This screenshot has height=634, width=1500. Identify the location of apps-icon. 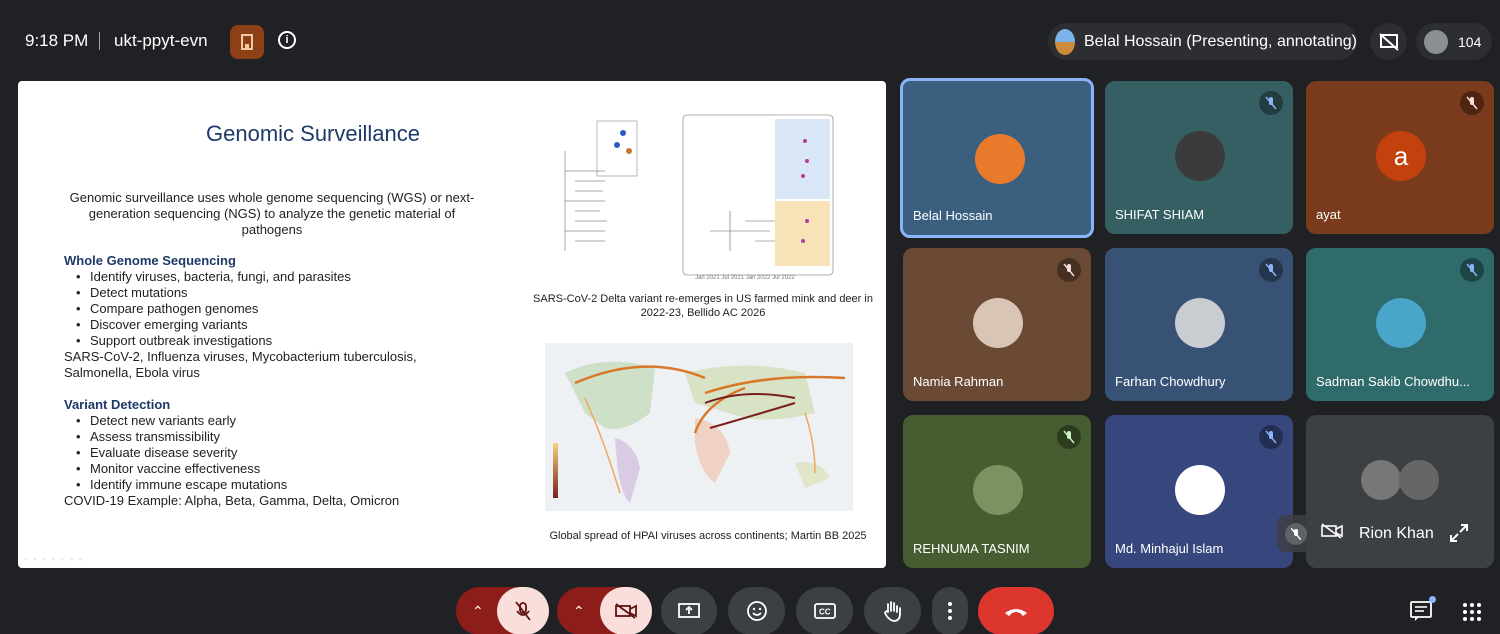
(1472, 614).